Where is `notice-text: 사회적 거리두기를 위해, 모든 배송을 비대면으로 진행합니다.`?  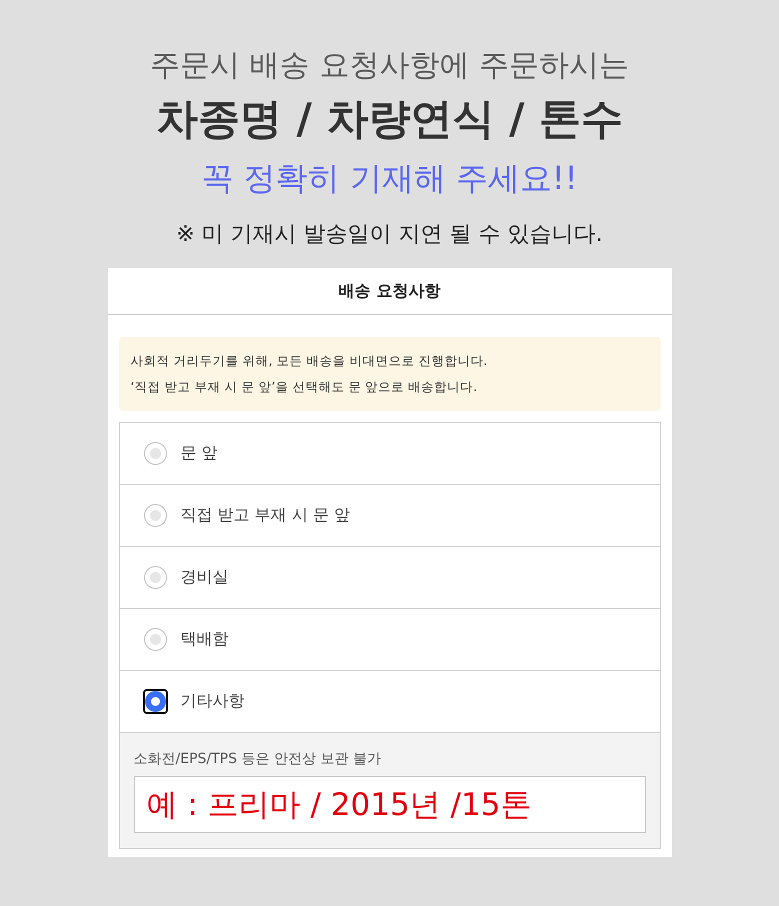
notice-text: 사회적 거리두기를 위해, 모든 배송을 비대면으로 진행합니다. is located at coordinates (309, 361).